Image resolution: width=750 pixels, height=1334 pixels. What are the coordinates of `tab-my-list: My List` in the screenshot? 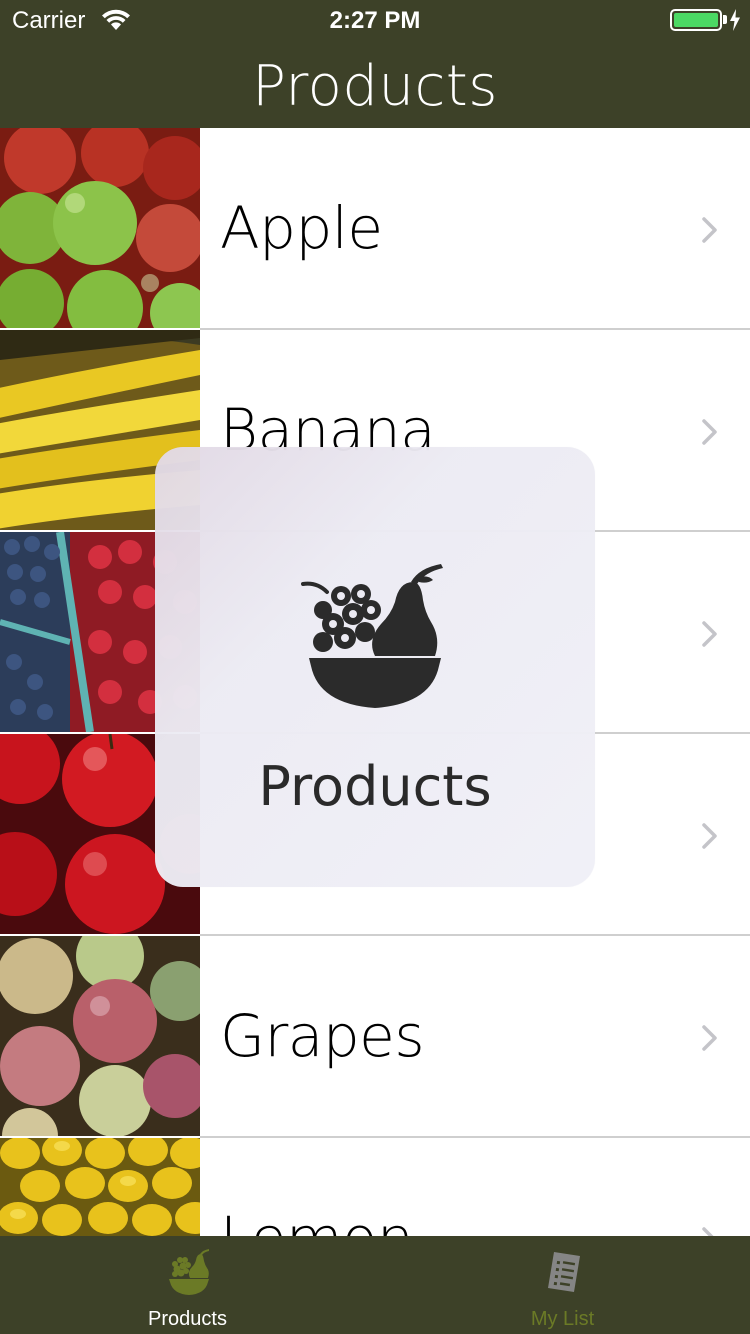 It's located at (562, 1285).